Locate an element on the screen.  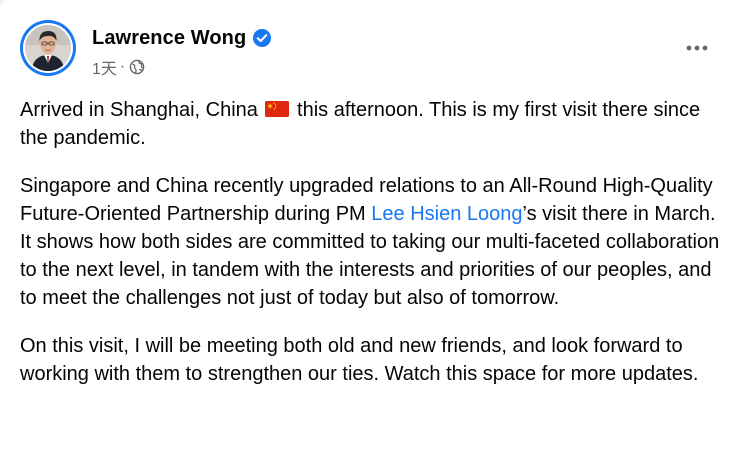
globe-icon is located at coordinates (137, 67).